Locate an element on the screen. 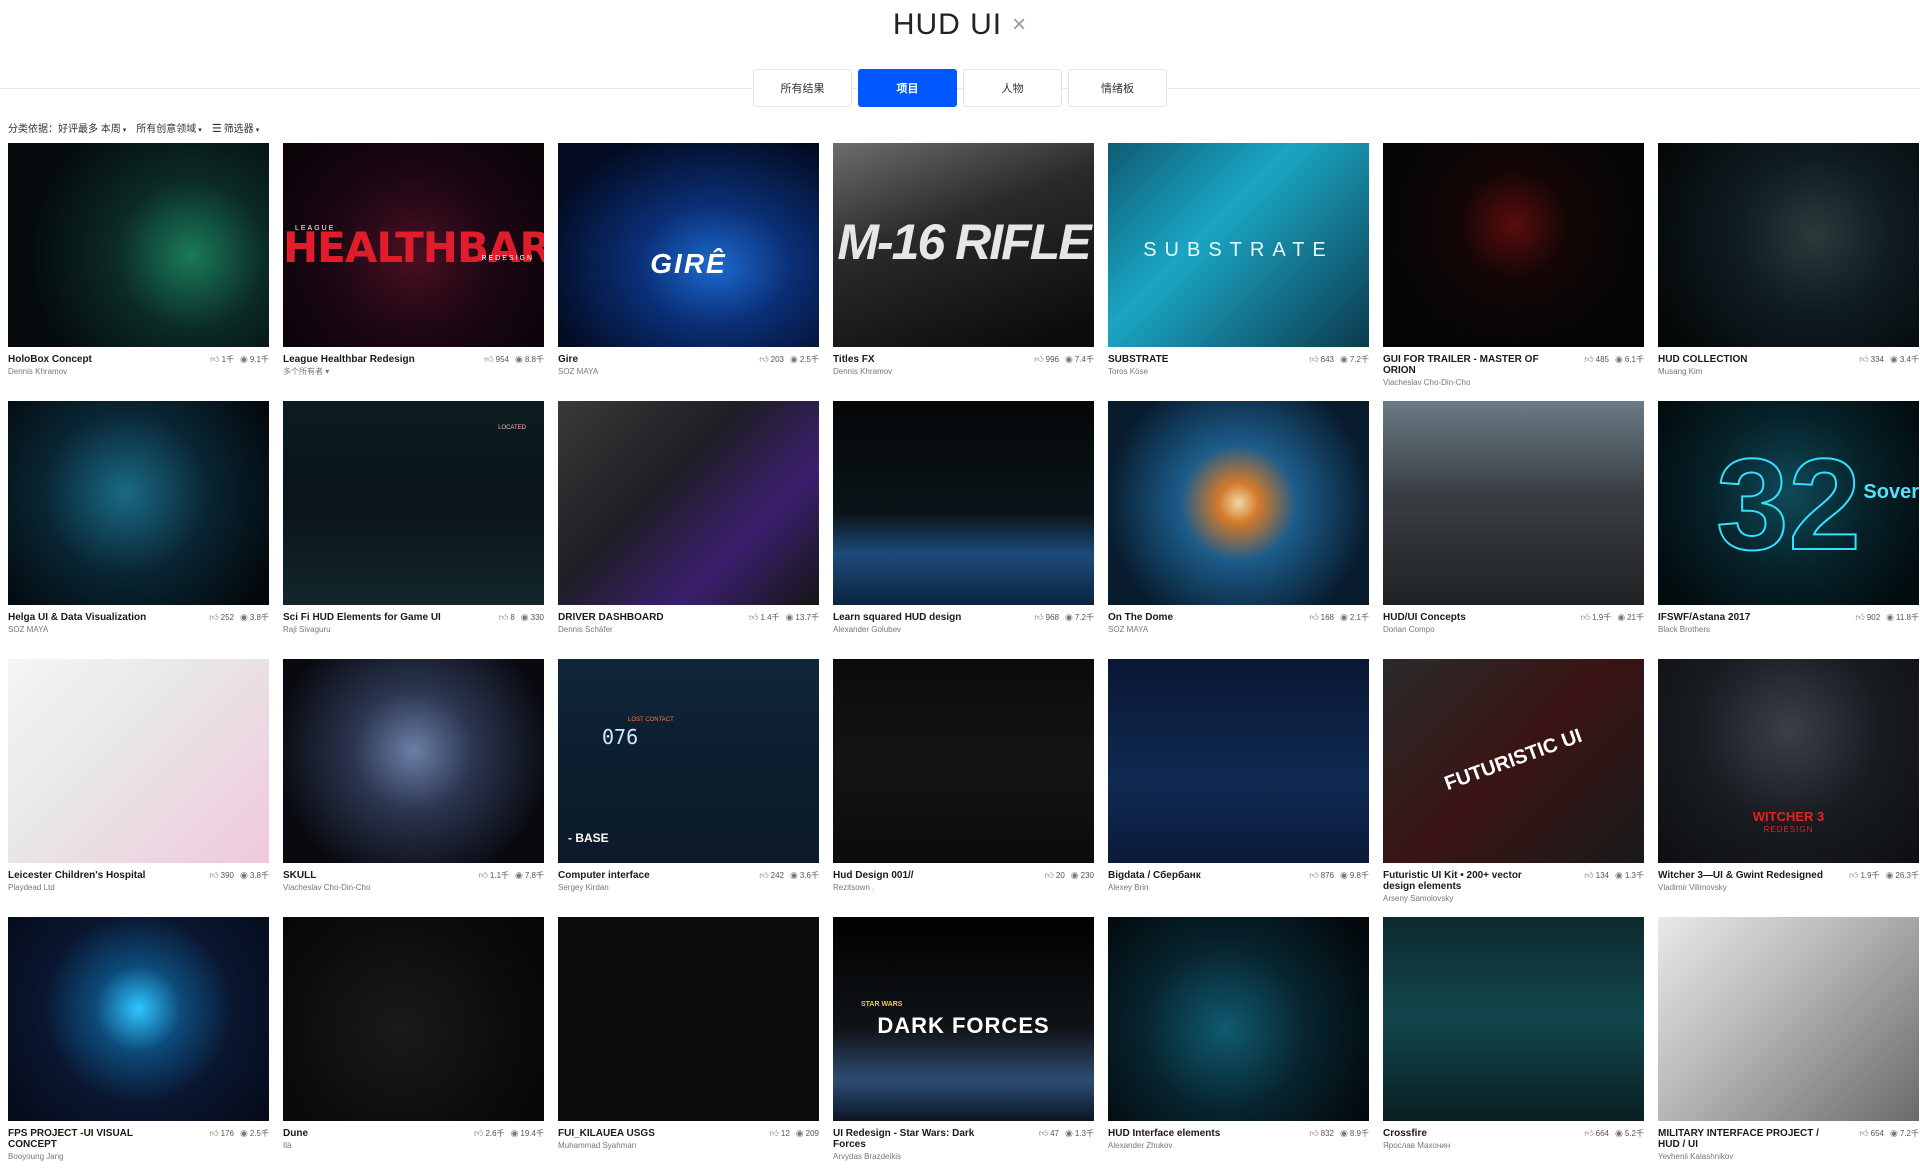  project-thumbnail: GIRÊ is located at coordinates (688, 245).